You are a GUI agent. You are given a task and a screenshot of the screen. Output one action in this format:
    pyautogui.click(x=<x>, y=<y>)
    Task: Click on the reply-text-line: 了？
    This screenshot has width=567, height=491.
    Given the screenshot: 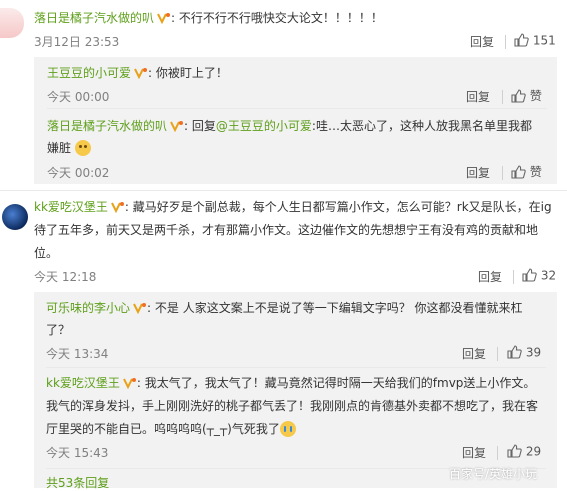 What is the action you would take?
    pyautogui.click(x=58, y=330)
    